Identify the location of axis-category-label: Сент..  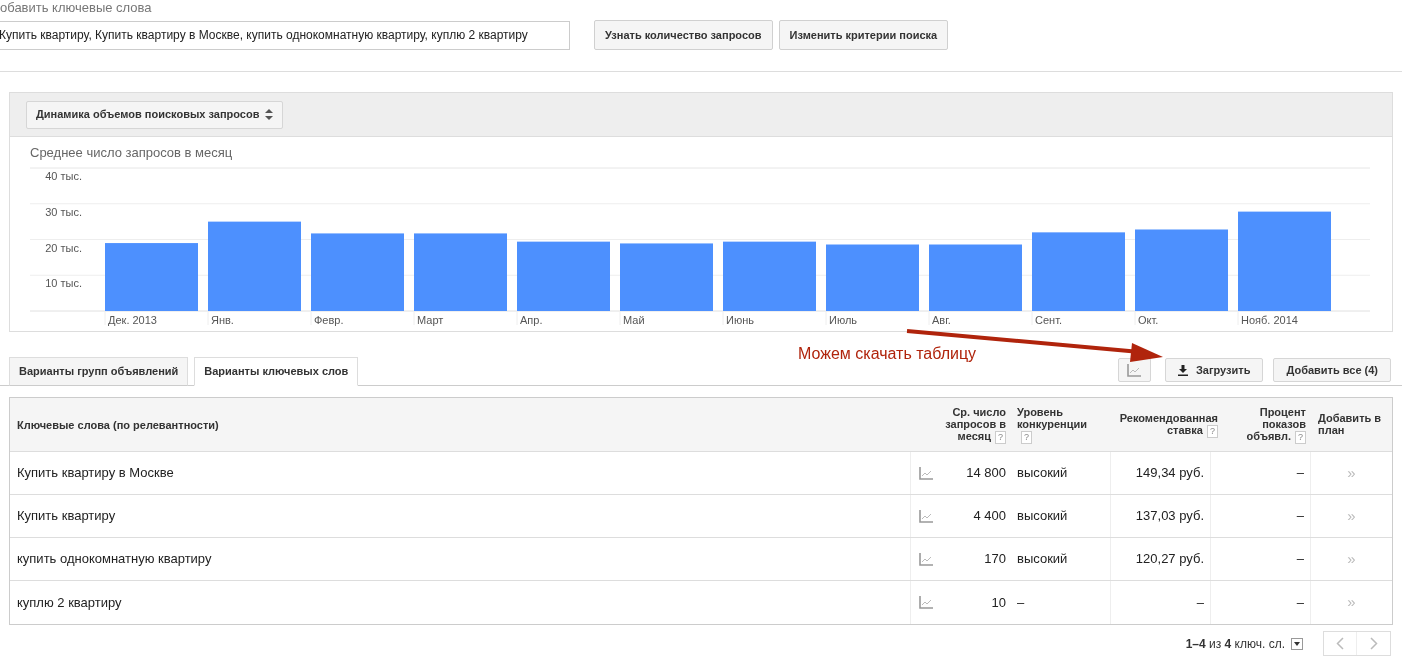
(1048, 319).